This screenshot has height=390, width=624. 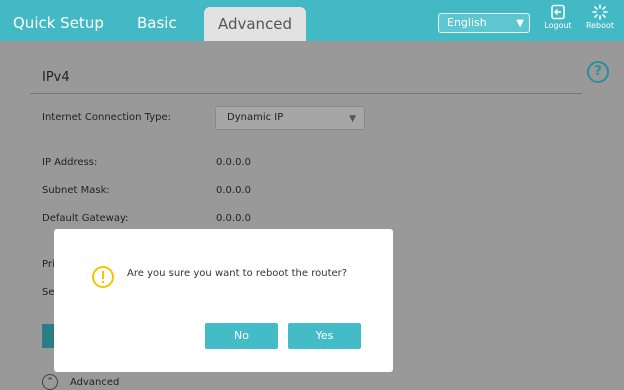 I want to click on subnet-mask-value: 0.0.0.0, so click(x=233, y=190).